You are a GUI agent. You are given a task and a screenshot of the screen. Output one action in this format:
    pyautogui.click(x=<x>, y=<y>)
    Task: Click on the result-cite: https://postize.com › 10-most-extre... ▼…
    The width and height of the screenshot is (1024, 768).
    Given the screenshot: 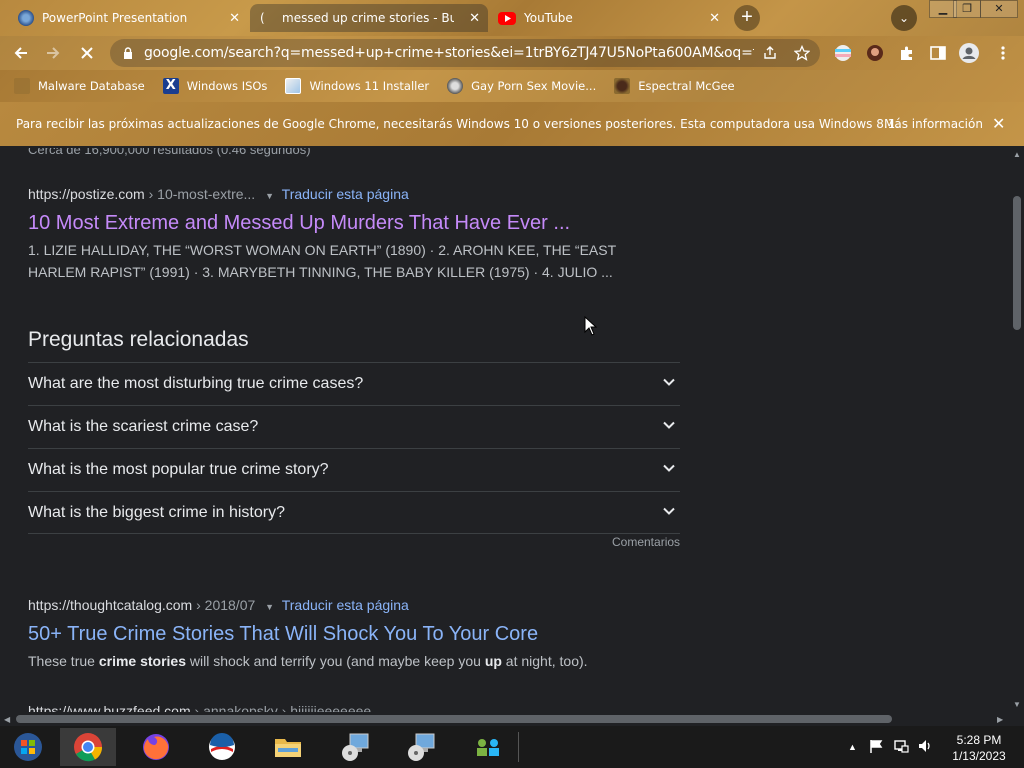 What is the action you would take?
    pyautogui.click(x=218, y=194)
    